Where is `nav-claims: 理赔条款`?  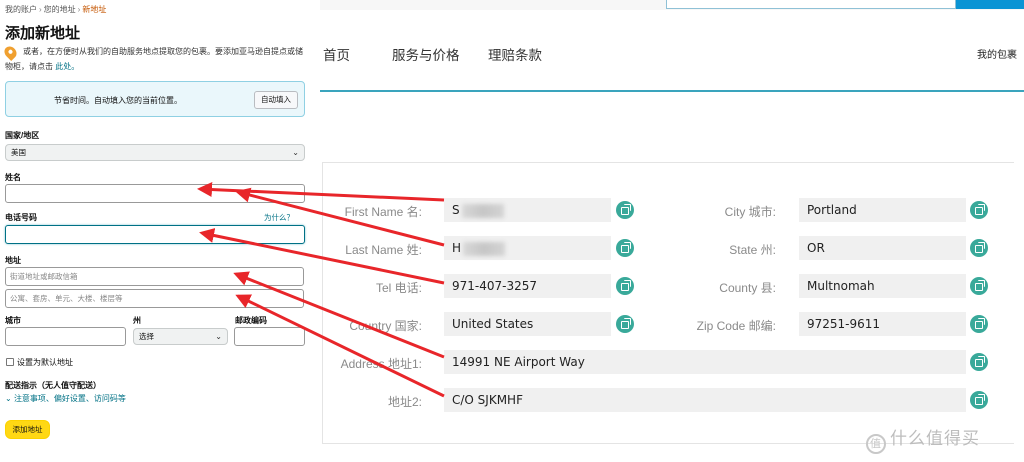 nav-claims: 理赔条款 is located at coordinates (515, 54).